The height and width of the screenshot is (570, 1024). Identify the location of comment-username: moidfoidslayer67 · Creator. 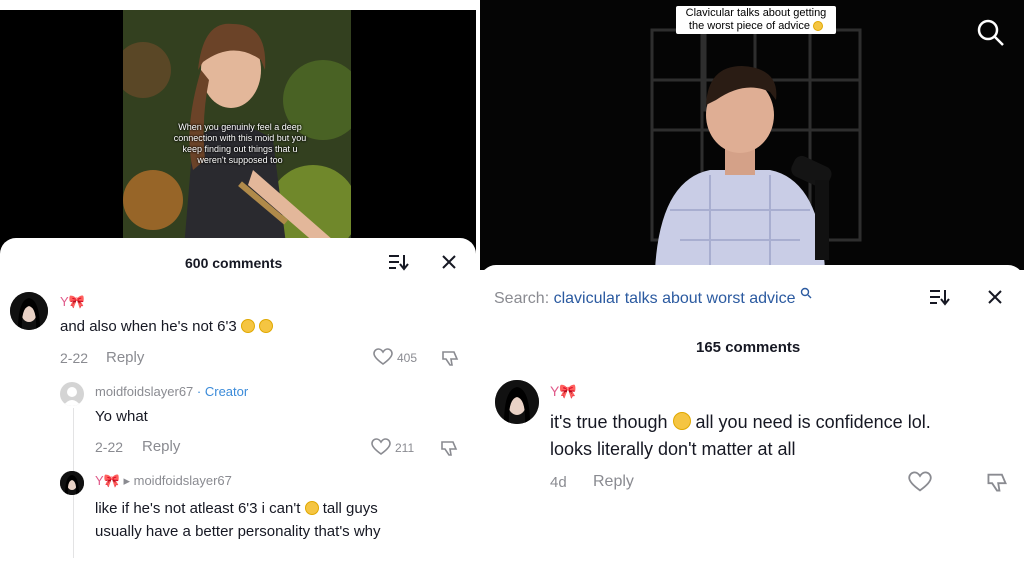
(171, 391).